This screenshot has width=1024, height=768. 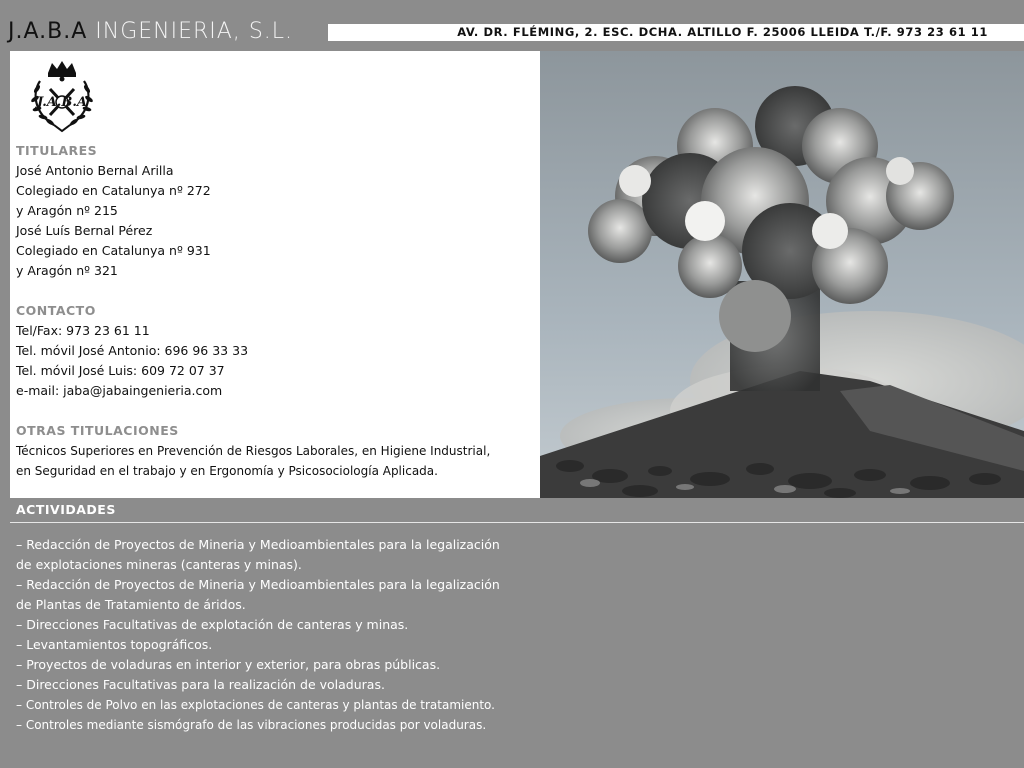 What do you see at coordinates (60, 102) in the screenshot?
I see `svg-text: J.A.B.A` at bounding box center [60, 102].